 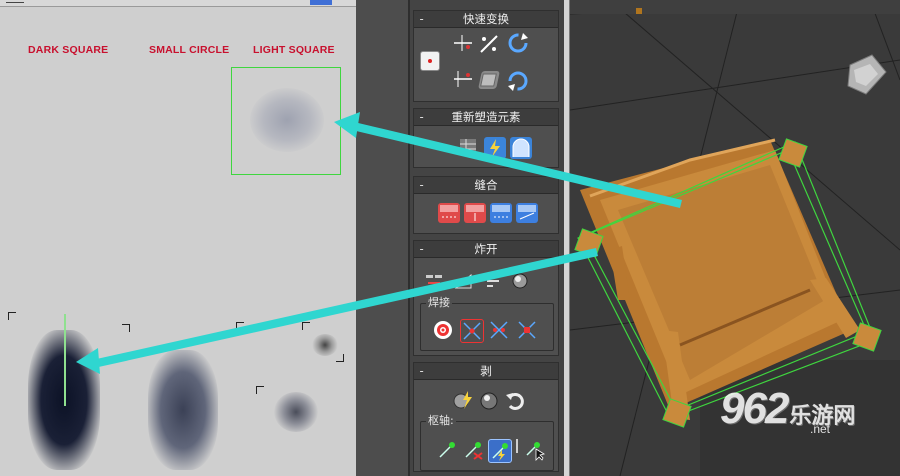 I want to click on rotate-ccw-icon, so click(x=518, y=81).